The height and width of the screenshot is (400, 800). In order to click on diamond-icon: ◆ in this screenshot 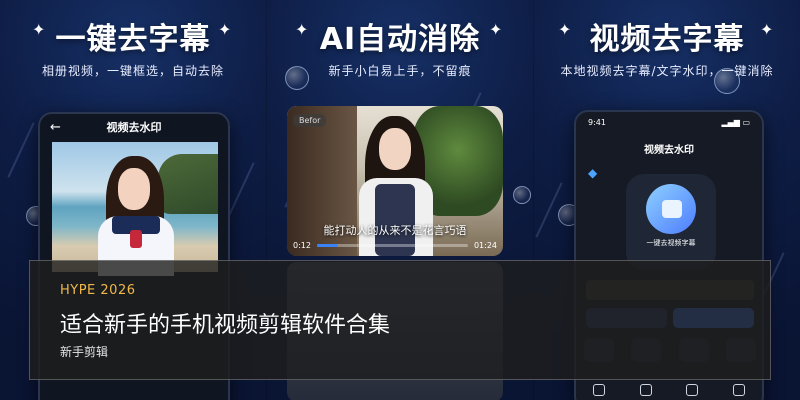, I will do `click(593, 173)`.